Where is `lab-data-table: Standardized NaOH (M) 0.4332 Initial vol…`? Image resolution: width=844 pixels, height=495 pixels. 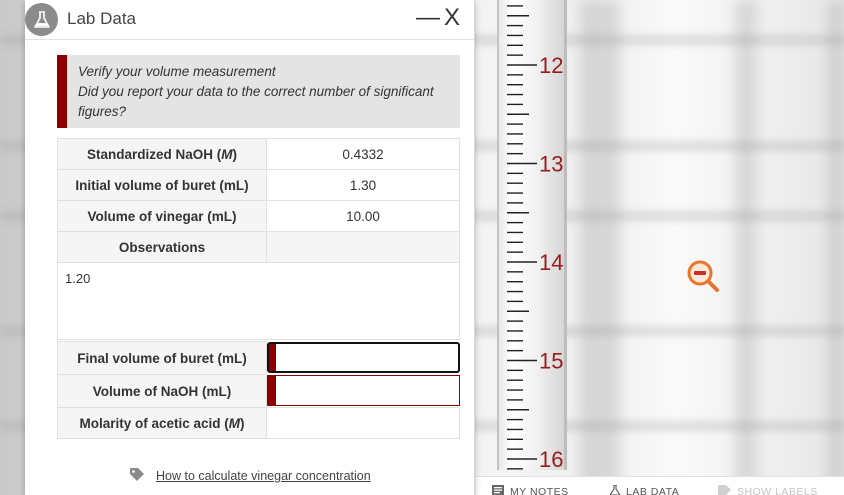
lab-data-table: Standardized NaOH (M) 0.4332 Initial vol… is located at coordinates (258, 200).